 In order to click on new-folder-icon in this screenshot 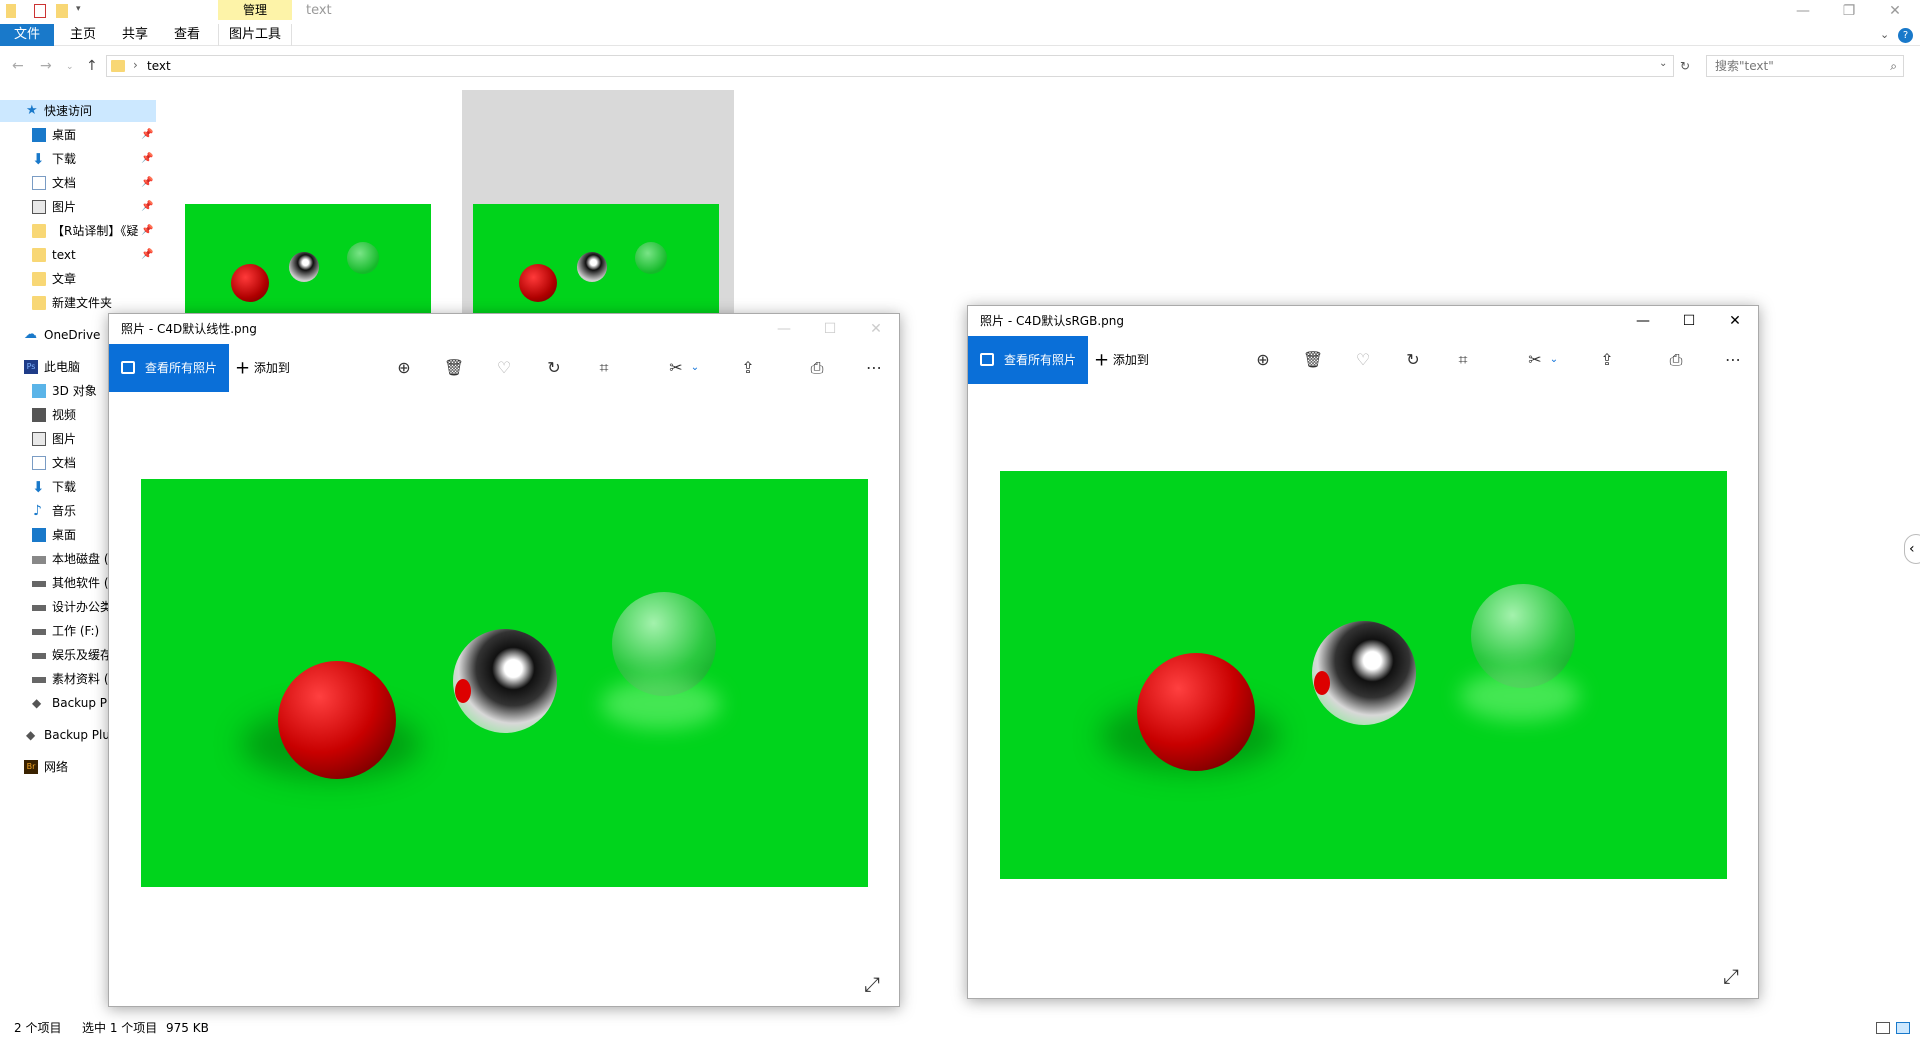, I will do `click(62, 11)`.